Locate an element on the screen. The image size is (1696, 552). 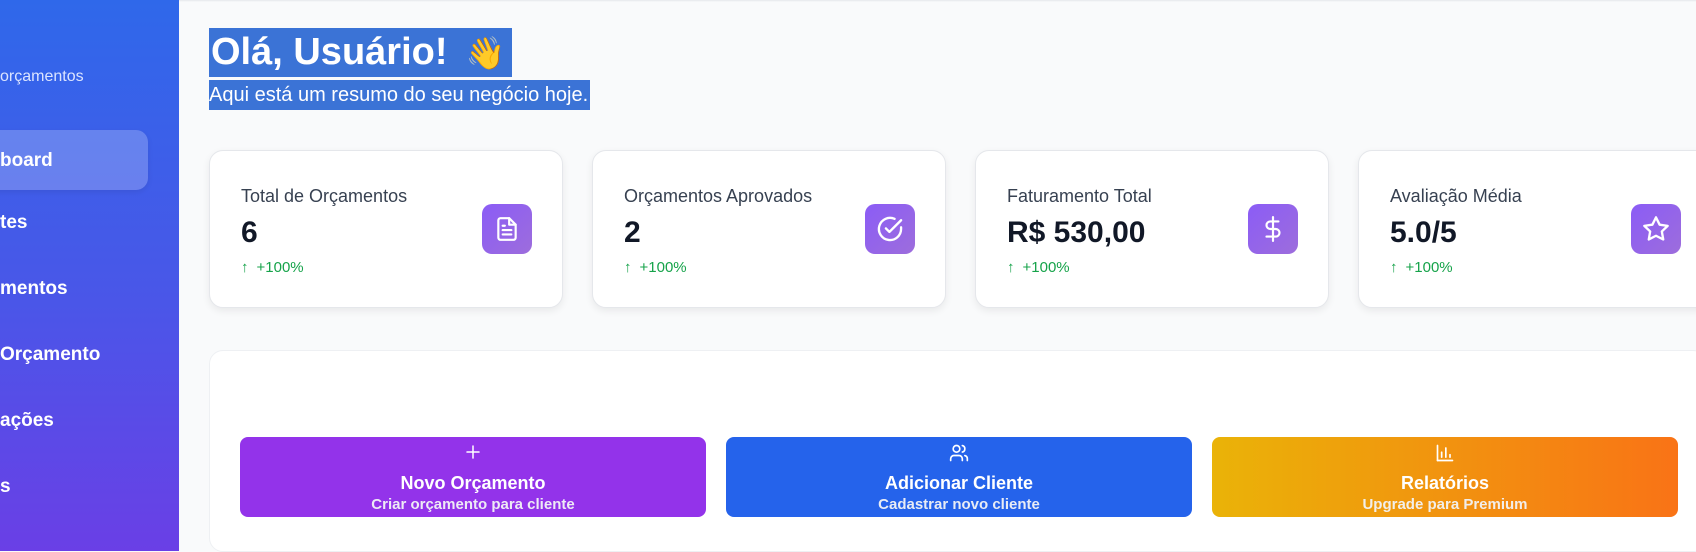
sidebar-item-more: s is located at coordinates (5, 487).